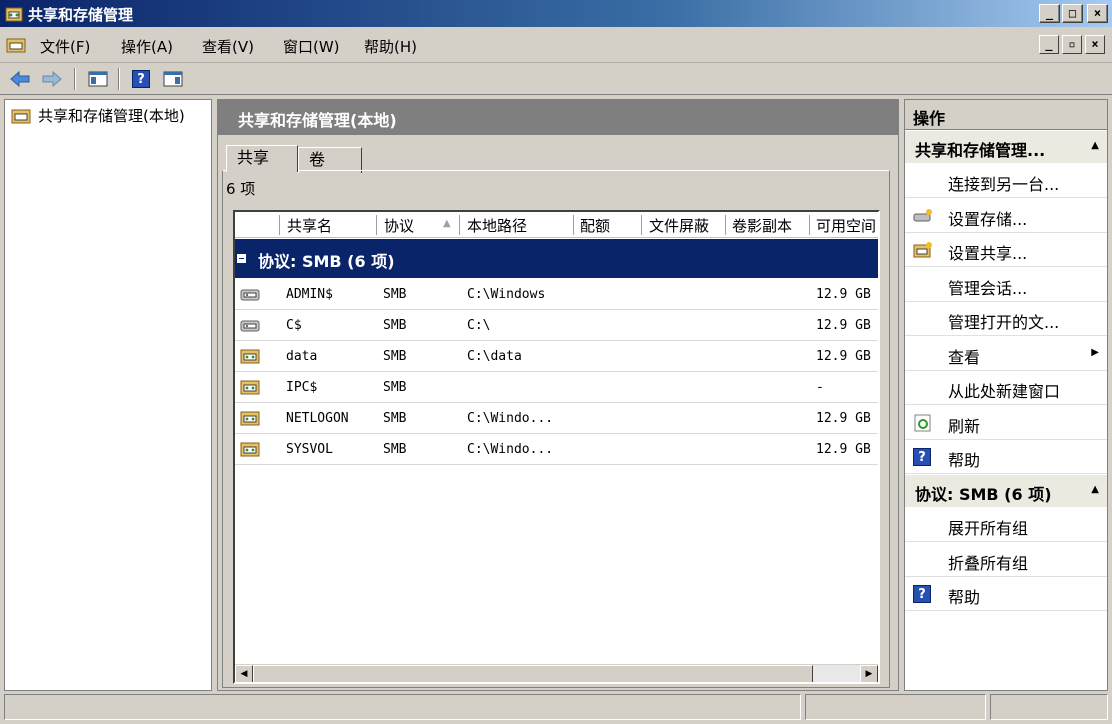 The image size is (1112, 724). What do you see at coordinates (556, 387) in the screenshot?
I see `table-row: IPC$ SMB -` at bounding box center [556, 387].